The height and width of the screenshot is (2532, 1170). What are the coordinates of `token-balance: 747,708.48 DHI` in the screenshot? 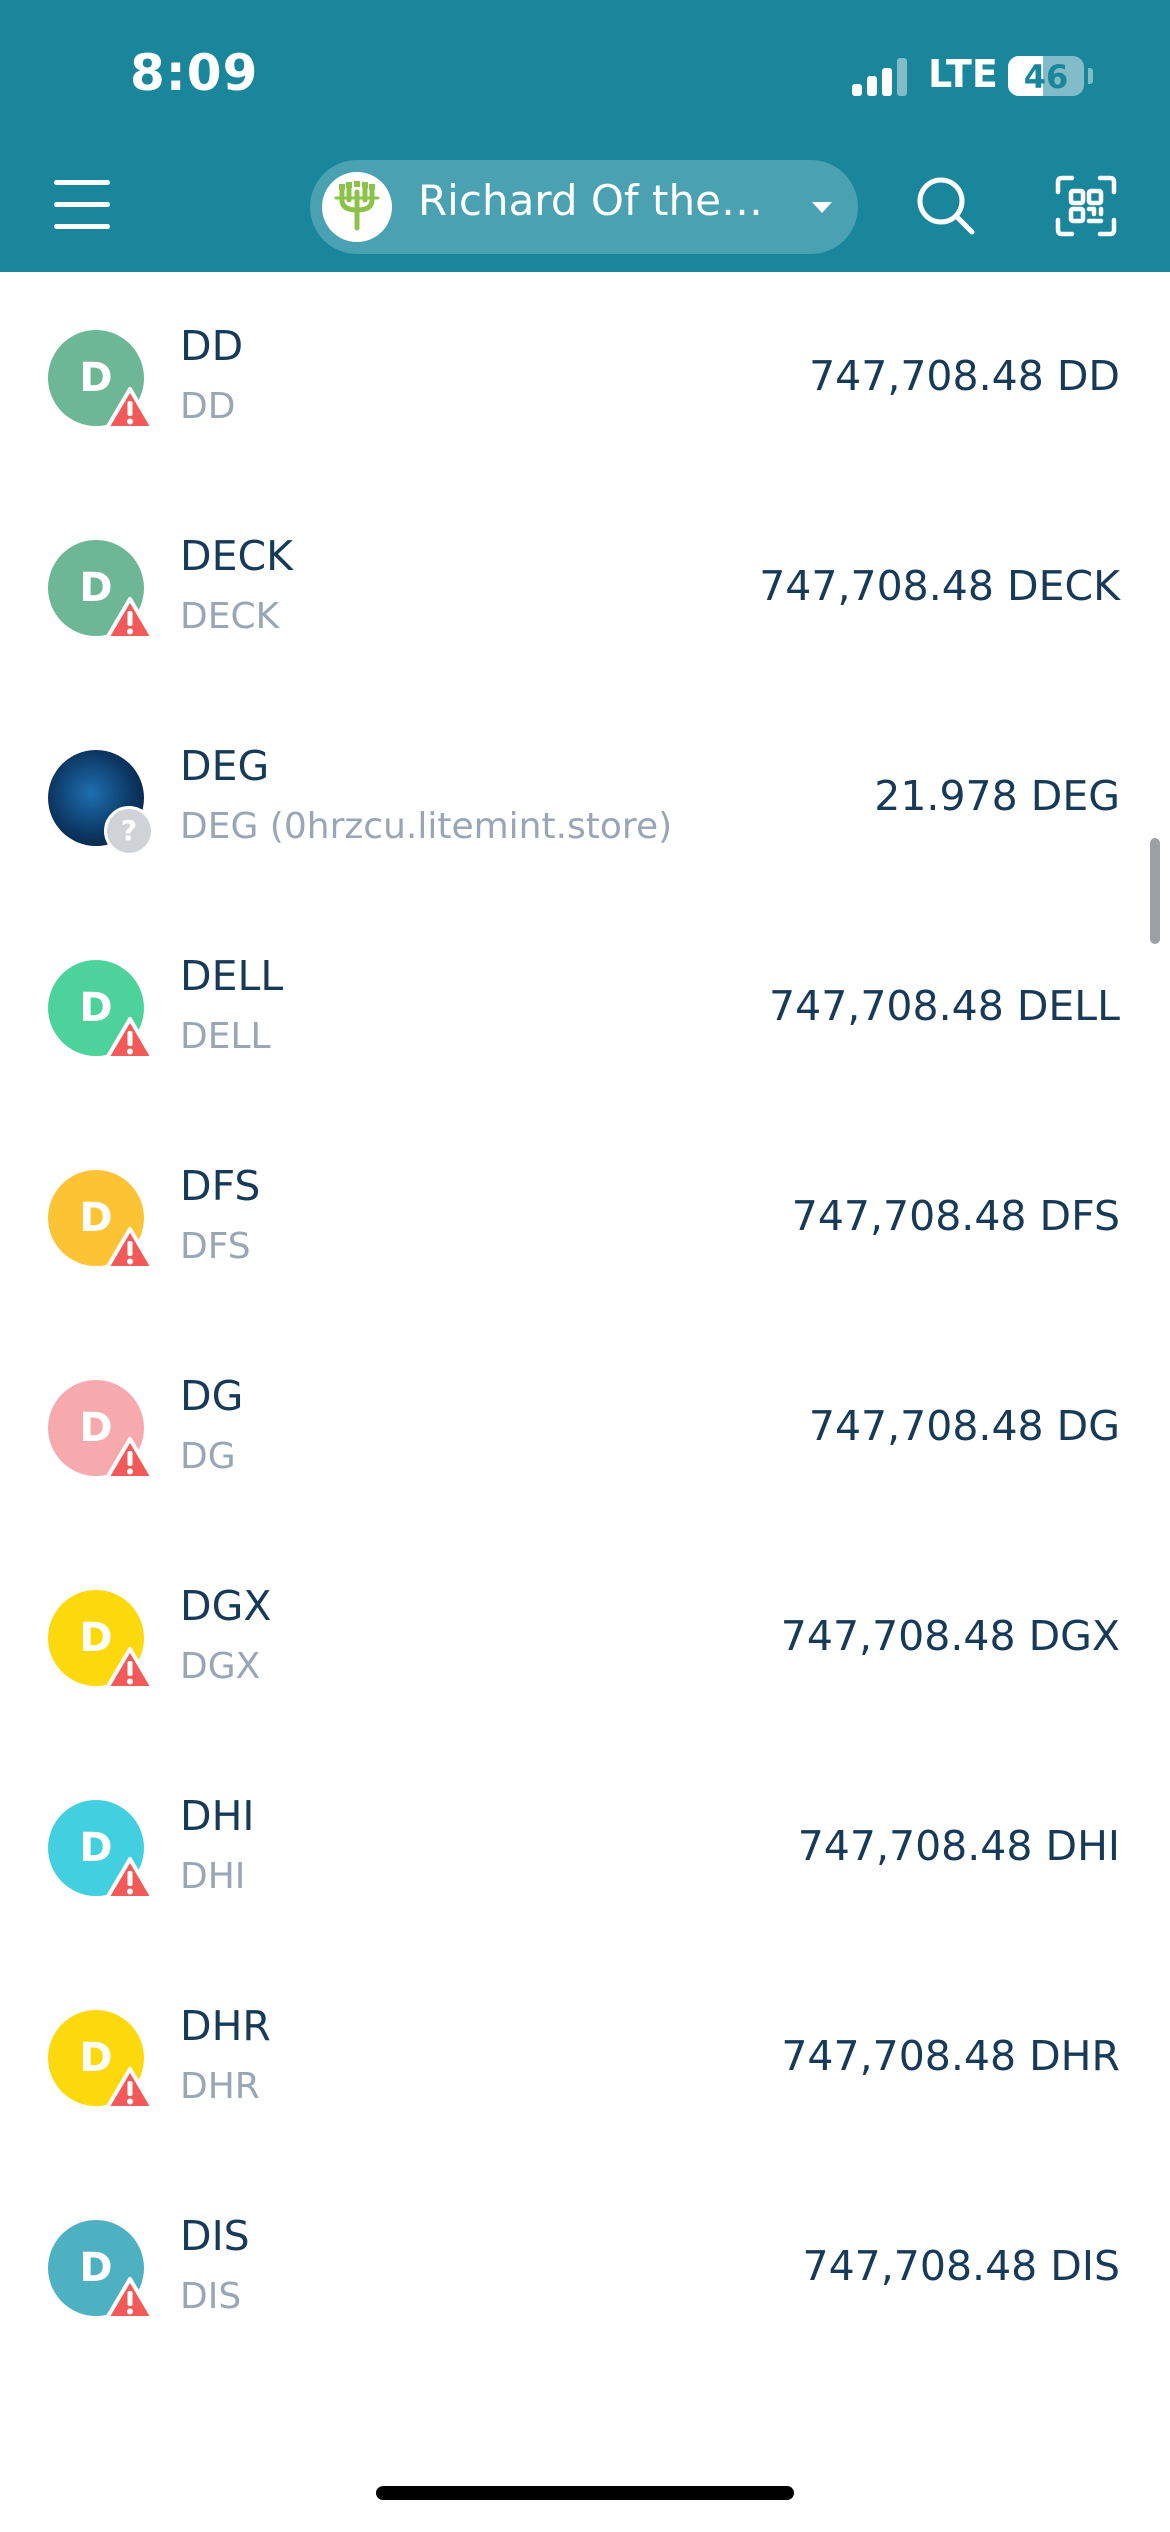 It's located at (958, 1846).